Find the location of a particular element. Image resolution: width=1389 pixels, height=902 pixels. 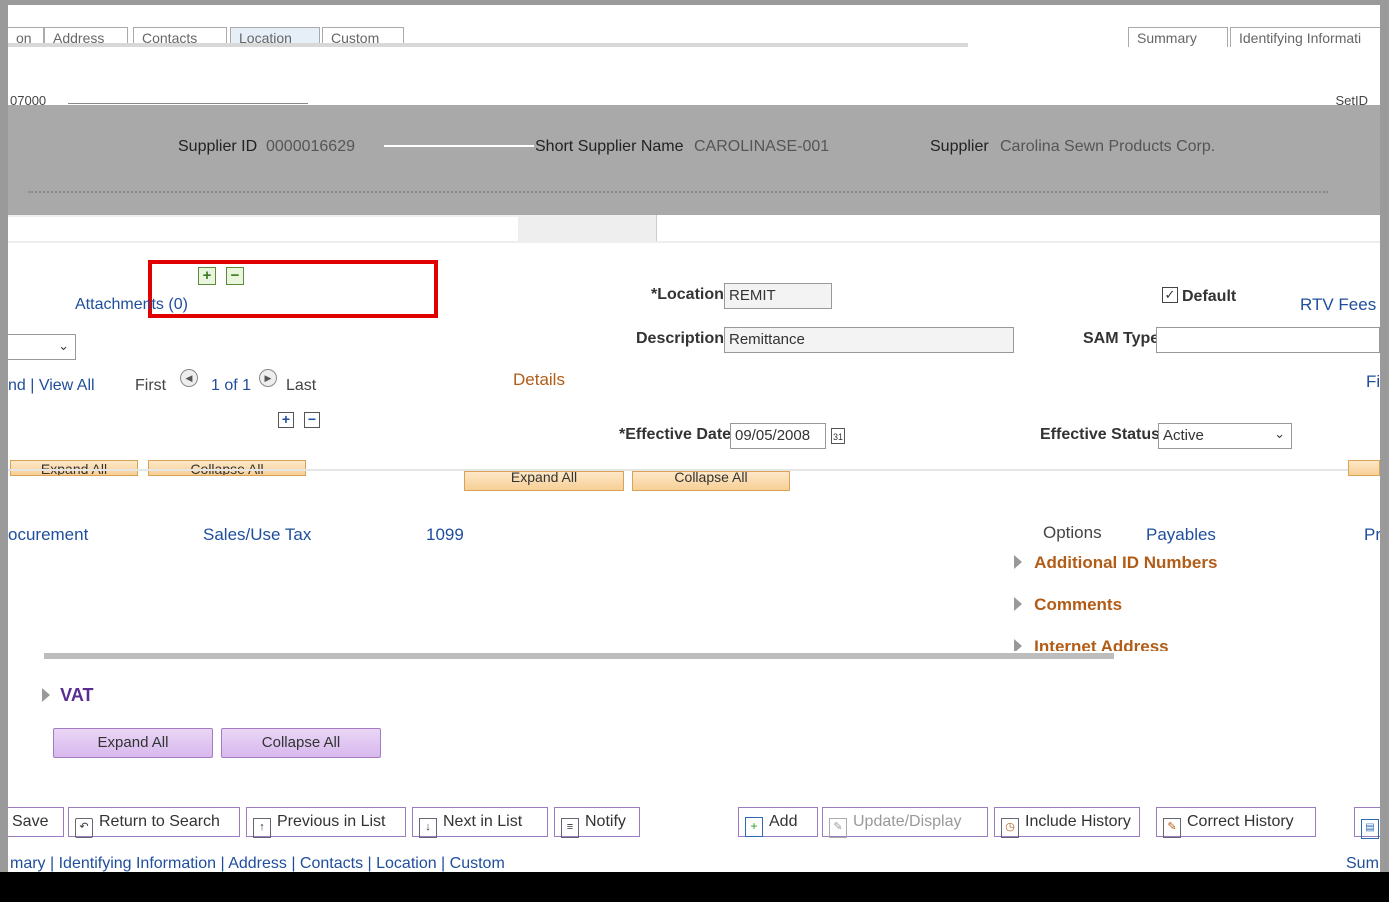

effective-status-label: Effective Status is located at coordinates (1100, 434).